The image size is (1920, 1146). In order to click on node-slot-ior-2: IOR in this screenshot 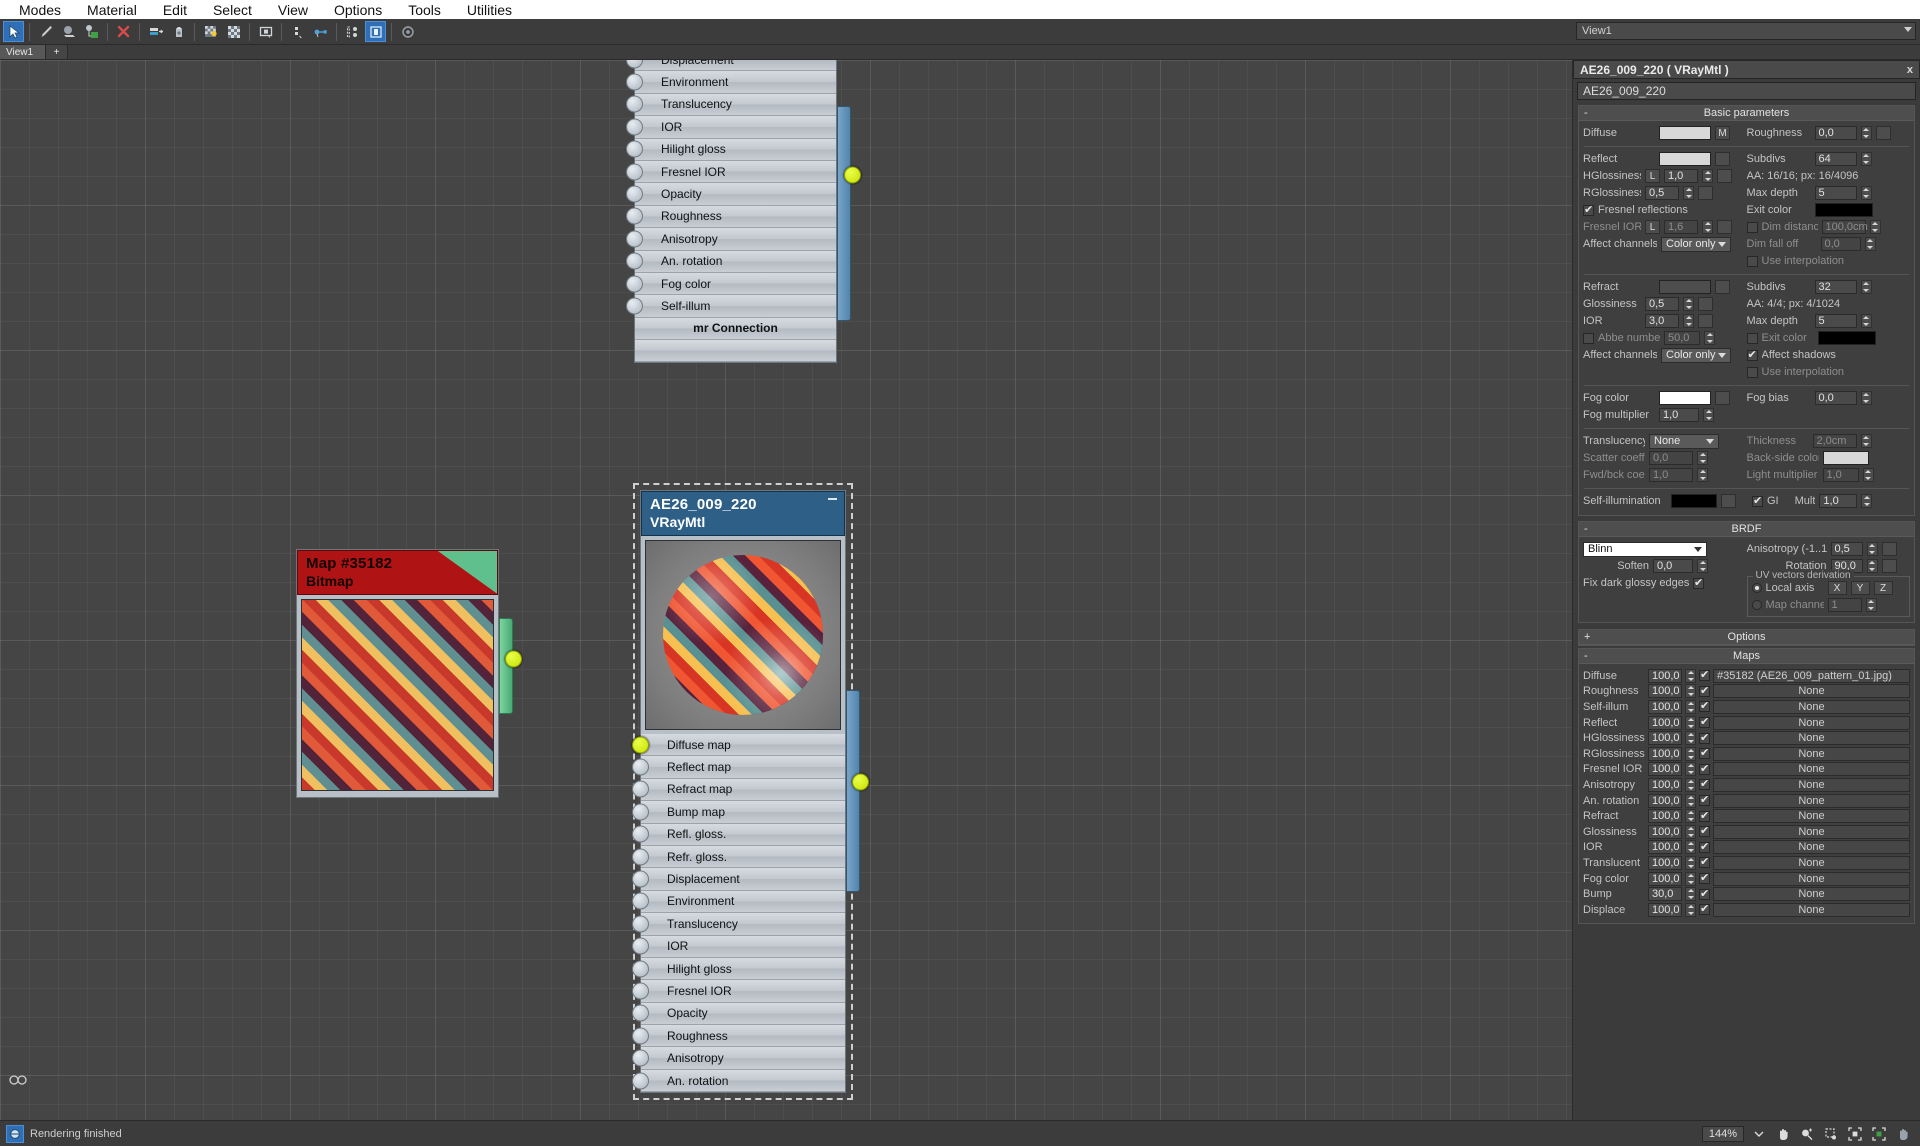, I will do `click(738, 946)`.